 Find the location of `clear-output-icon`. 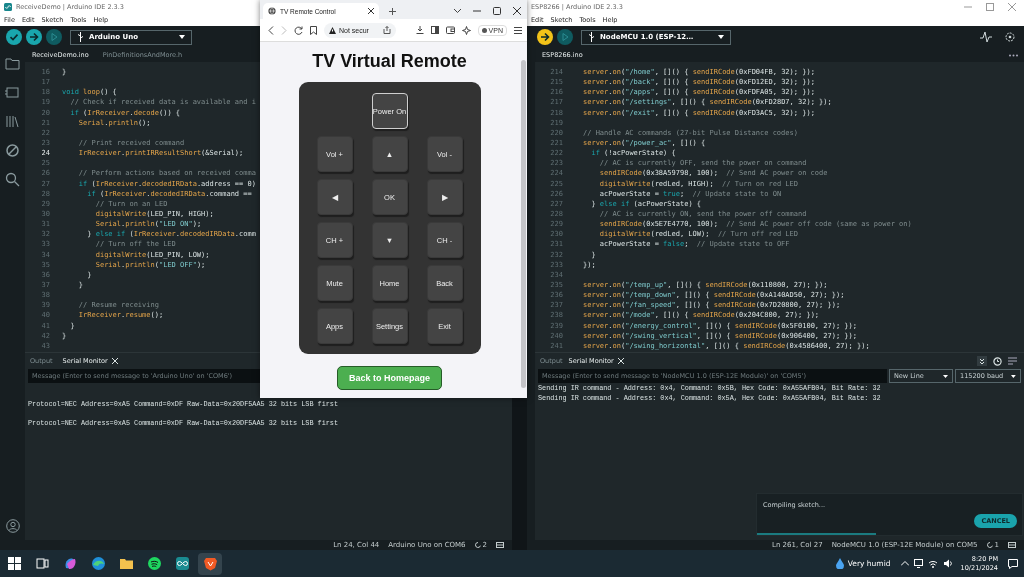

clear-output-icon is located at coordinates (1012, 361).